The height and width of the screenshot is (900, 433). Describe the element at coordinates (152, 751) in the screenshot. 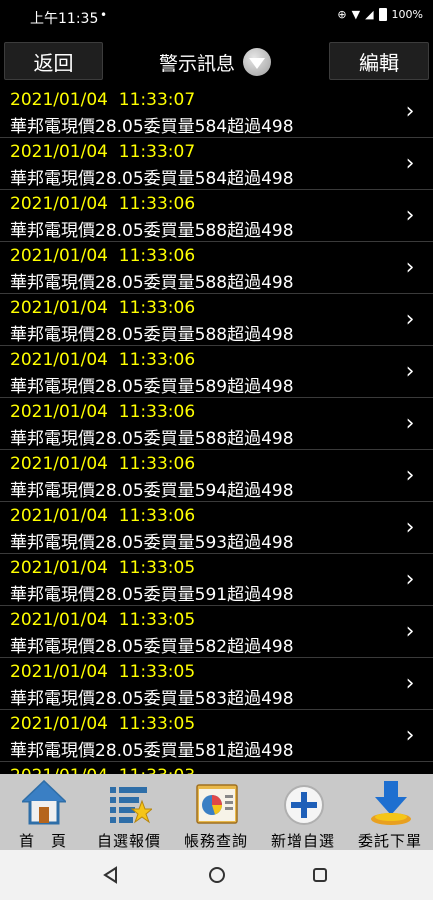

I see `alert-message: 華邦電現價28.05委買量581超過498` at that location.